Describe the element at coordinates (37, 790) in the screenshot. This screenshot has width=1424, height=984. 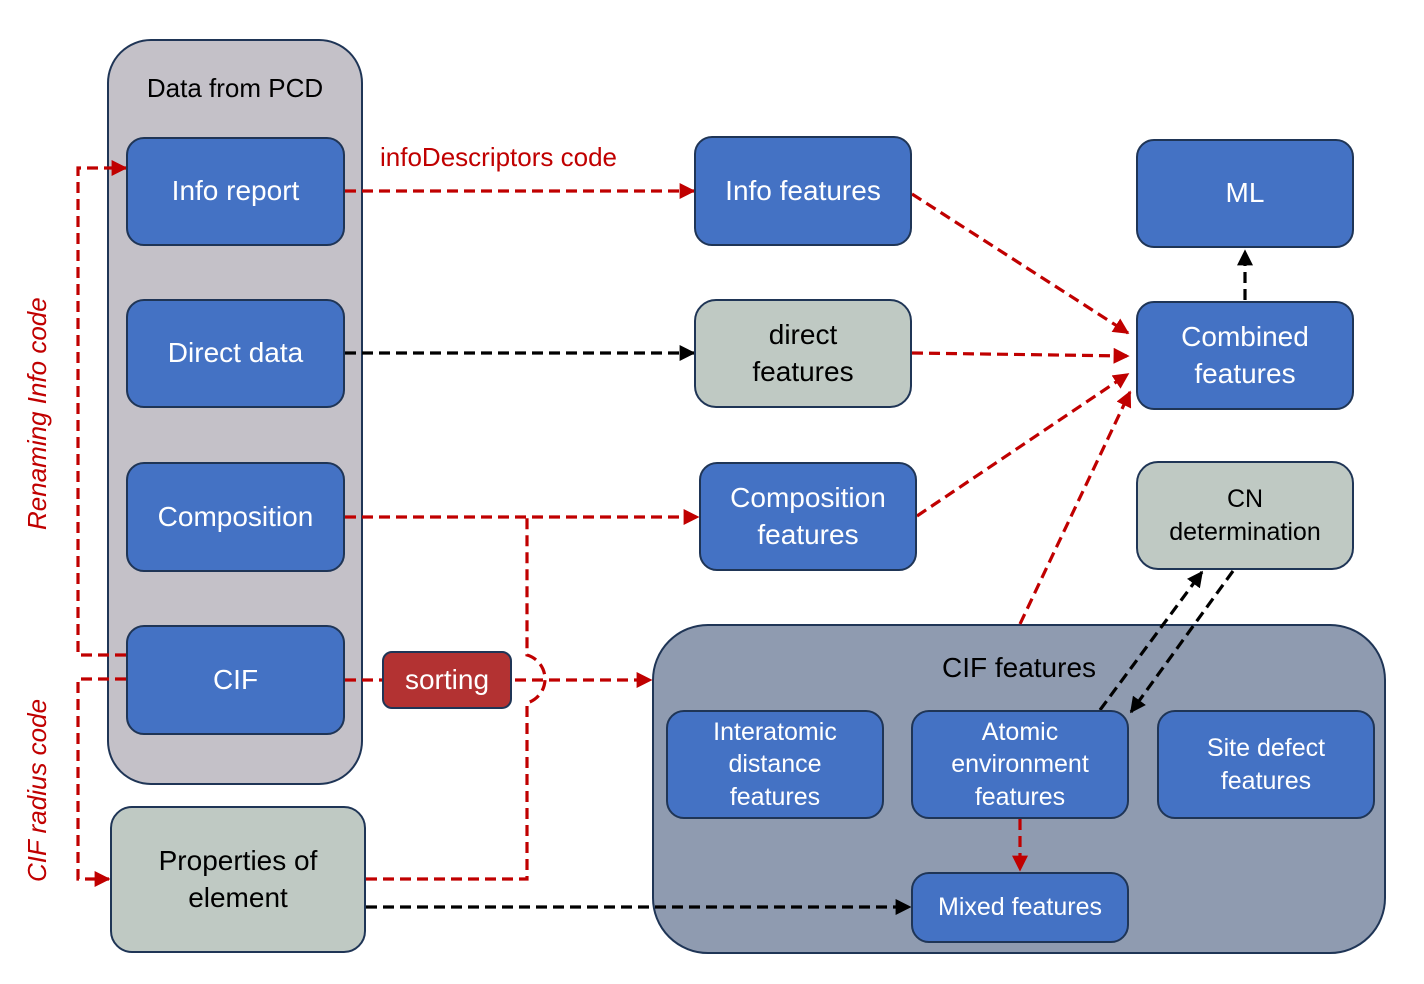
I see `edge-label-cif-radius-code: CIF radius code` at that location.